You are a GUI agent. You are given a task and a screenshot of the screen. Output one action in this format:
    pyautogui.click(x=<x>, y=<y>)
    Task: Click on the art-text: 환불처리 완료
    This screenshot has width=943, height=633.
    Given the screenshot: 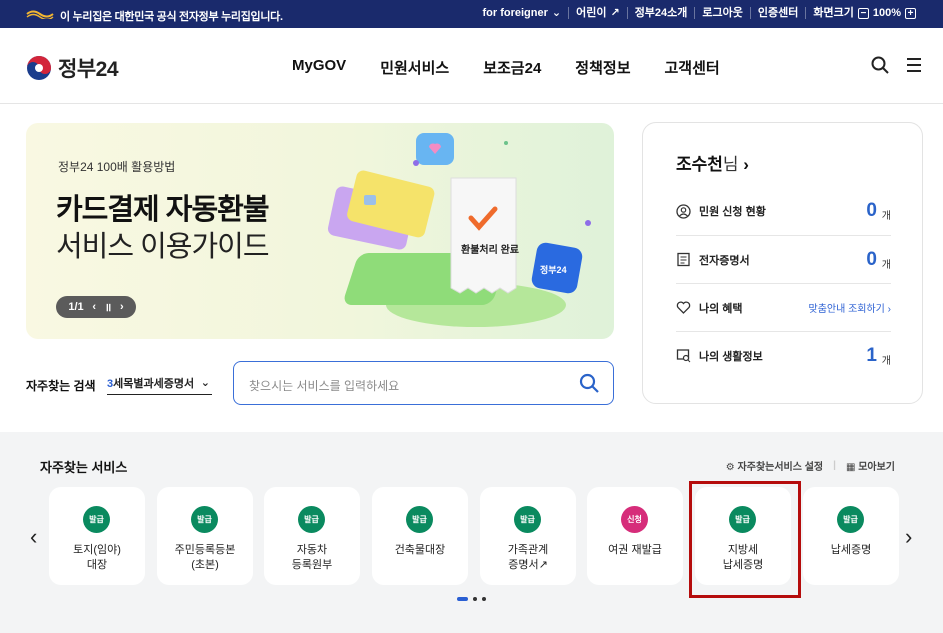 What is the action you would take?
    pyautogui.click(x=490, y=249)
    